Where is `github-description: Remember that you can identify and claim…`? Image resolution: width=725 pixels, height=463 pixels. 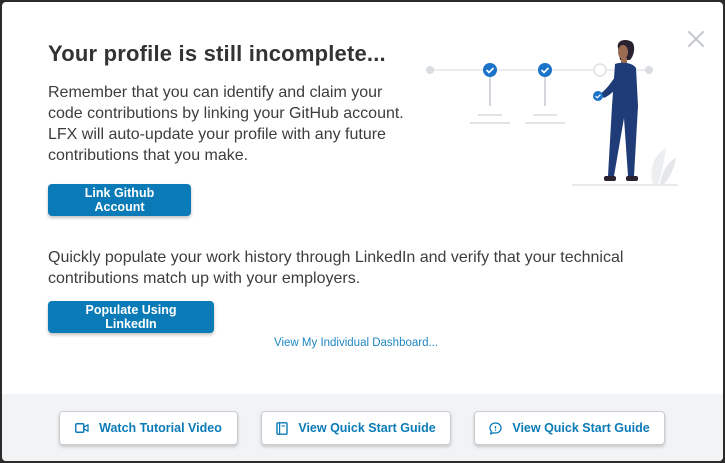
github-description: Remember that you can identify and claim… is located at coordinates (226, 124).